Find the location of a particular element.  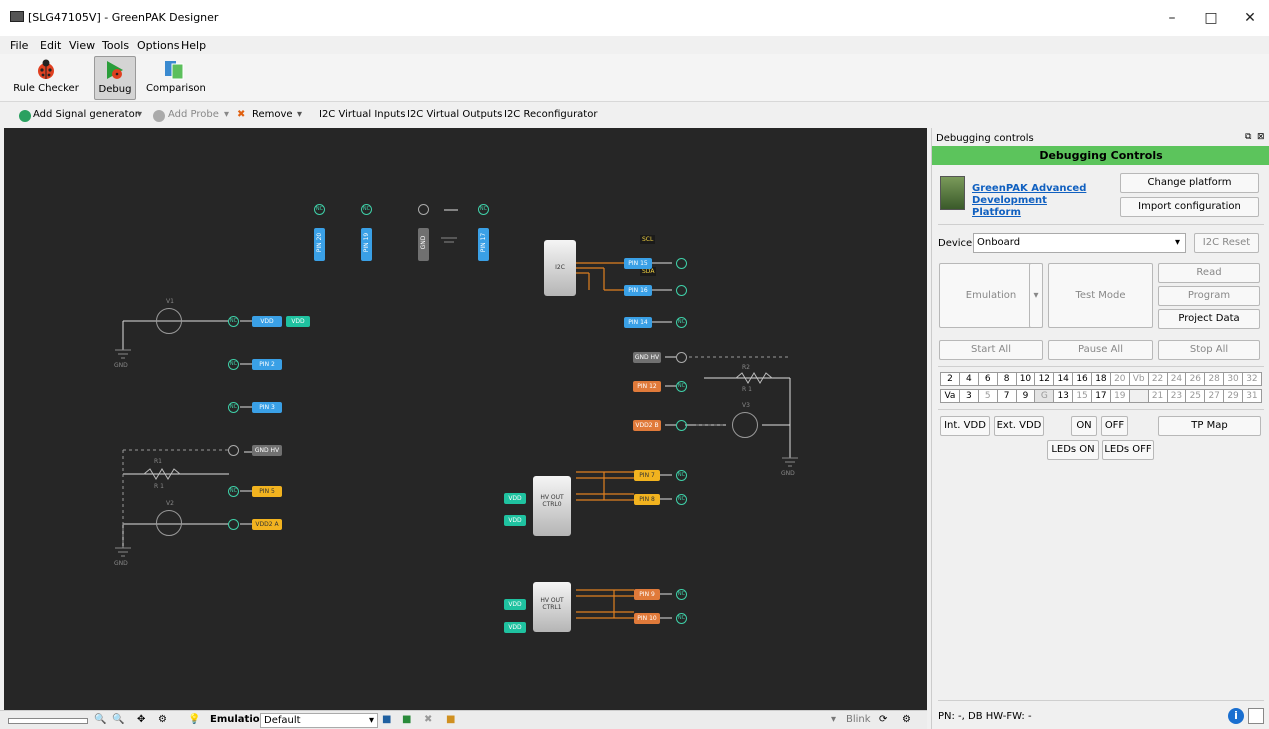

probe-vdd2b is located at coordinates (681, 425).